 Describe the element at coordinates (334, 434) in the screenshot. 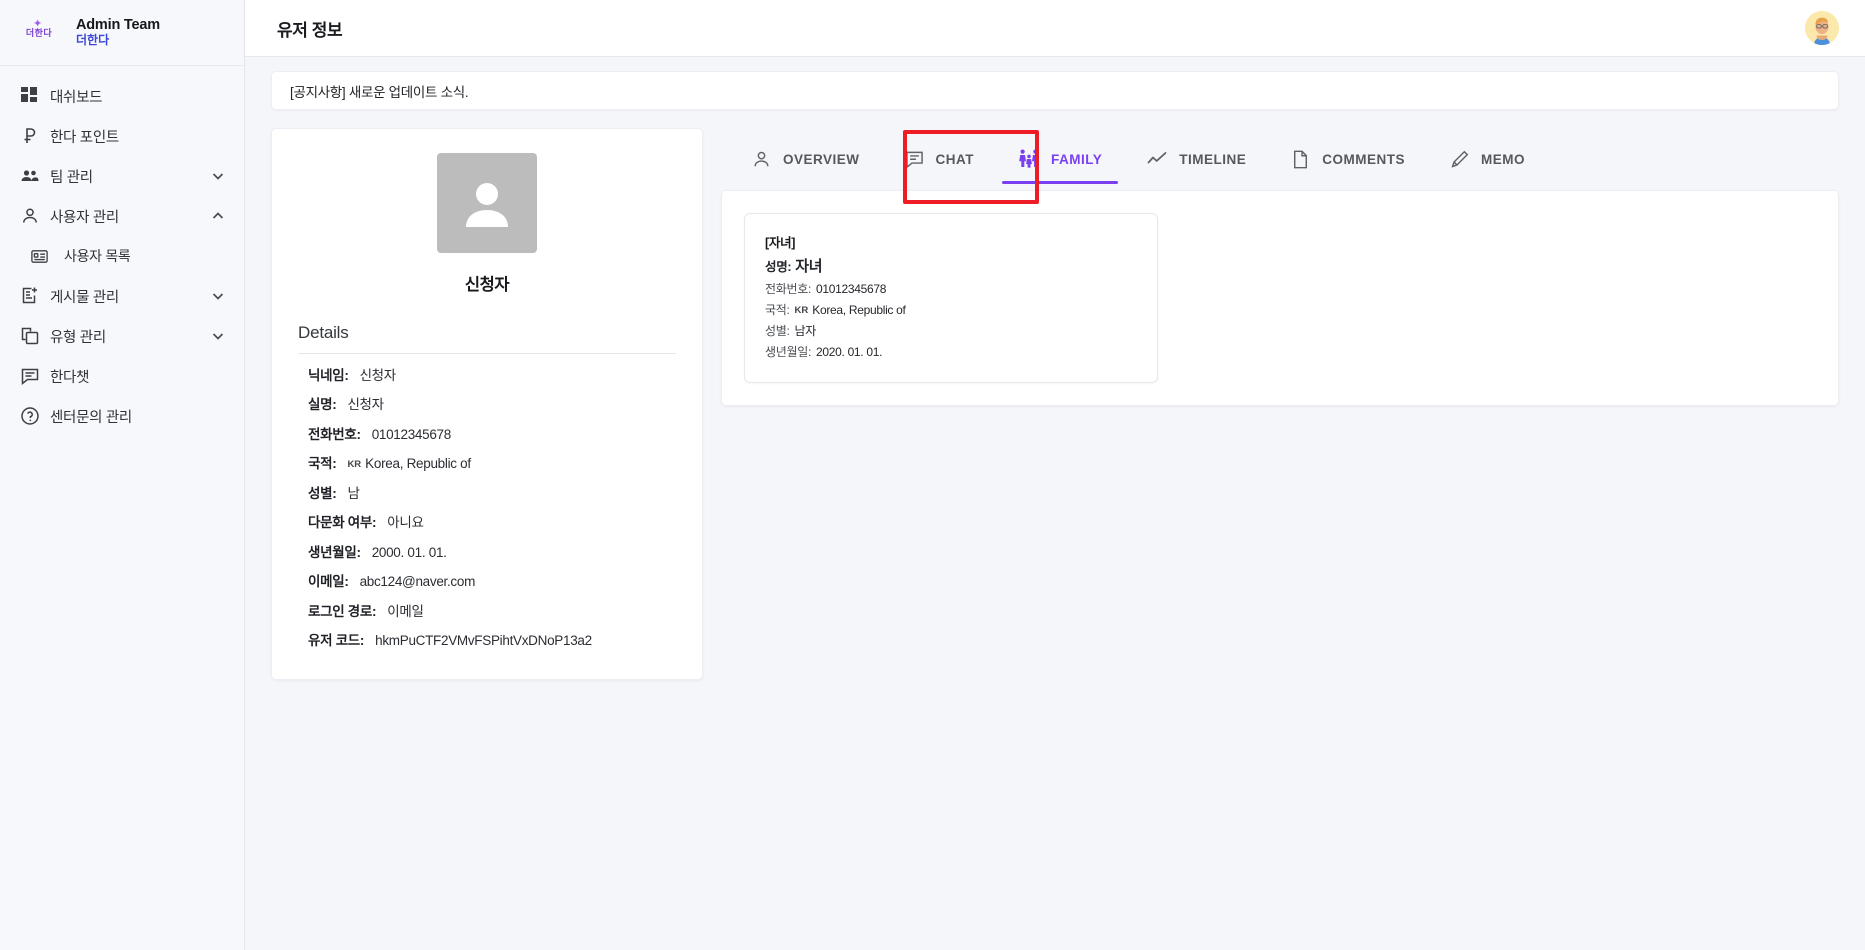

I see `detail-label: 전화번호:` at that location.